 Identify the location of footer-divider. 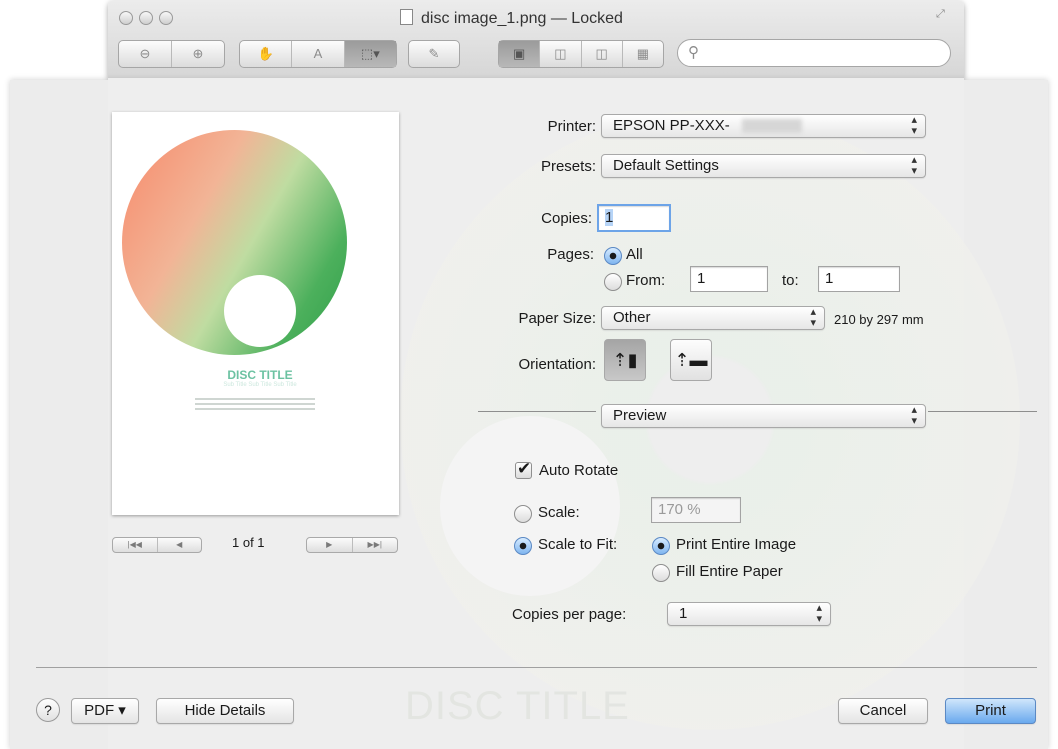
(536, 667).